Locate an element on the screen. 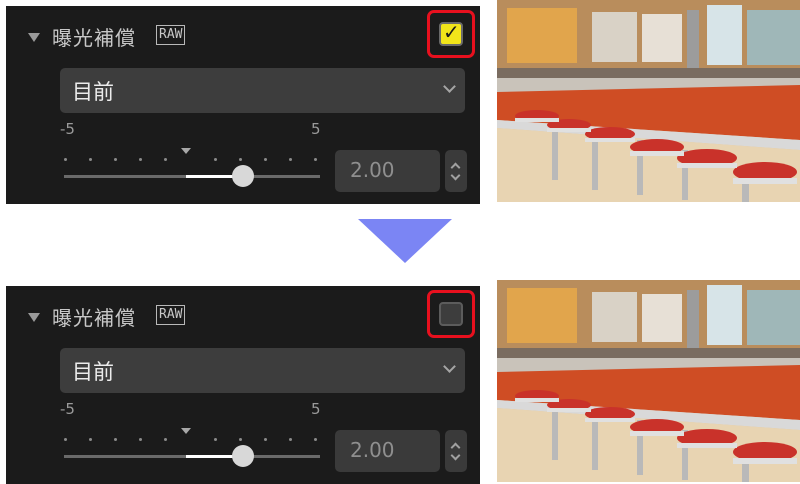  enable-checkbox: ✓ is located at coordinates (451, 33).